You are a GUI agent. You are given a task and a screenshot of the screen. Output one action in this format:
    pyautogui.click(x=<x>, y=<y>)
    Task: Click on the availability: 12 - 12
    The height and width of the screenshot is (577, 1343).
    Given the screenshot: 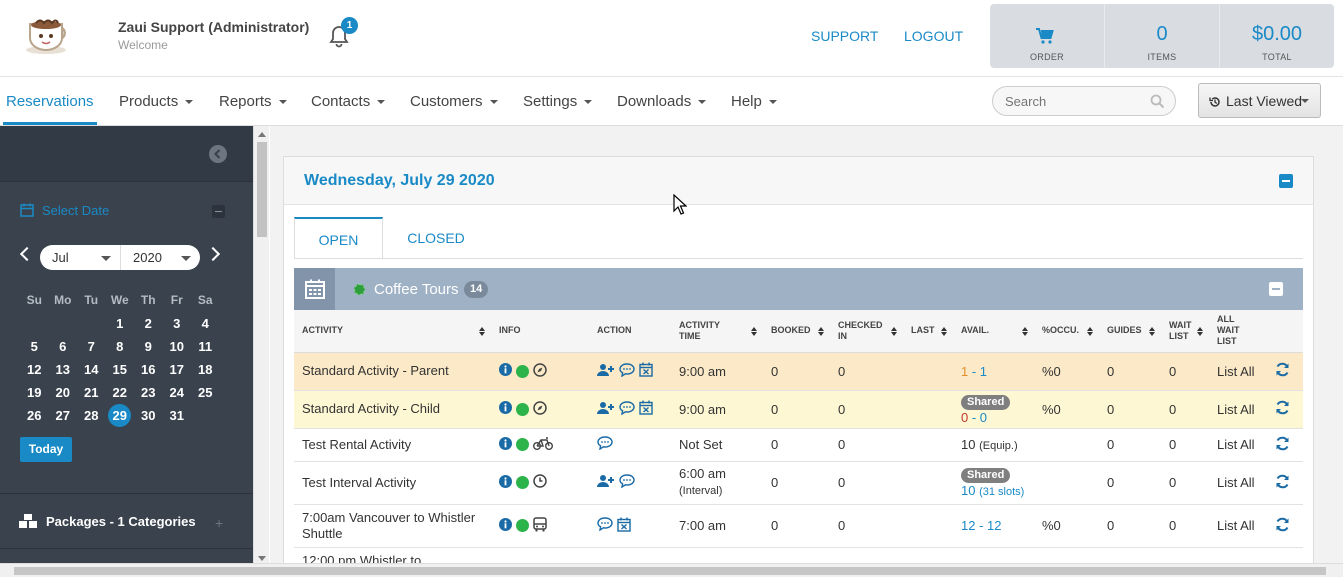 What is the action you would take?
    pyautogui.click(x=993, y=526)
    